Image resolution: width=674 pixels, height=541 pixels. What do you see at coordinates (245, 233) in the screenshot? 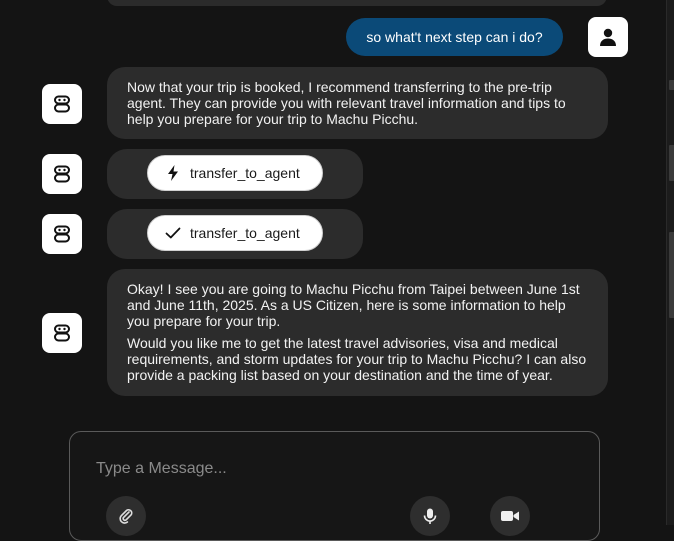
I see `tool-result-label: transfer_to_agent` at bounding box center [245, 233].